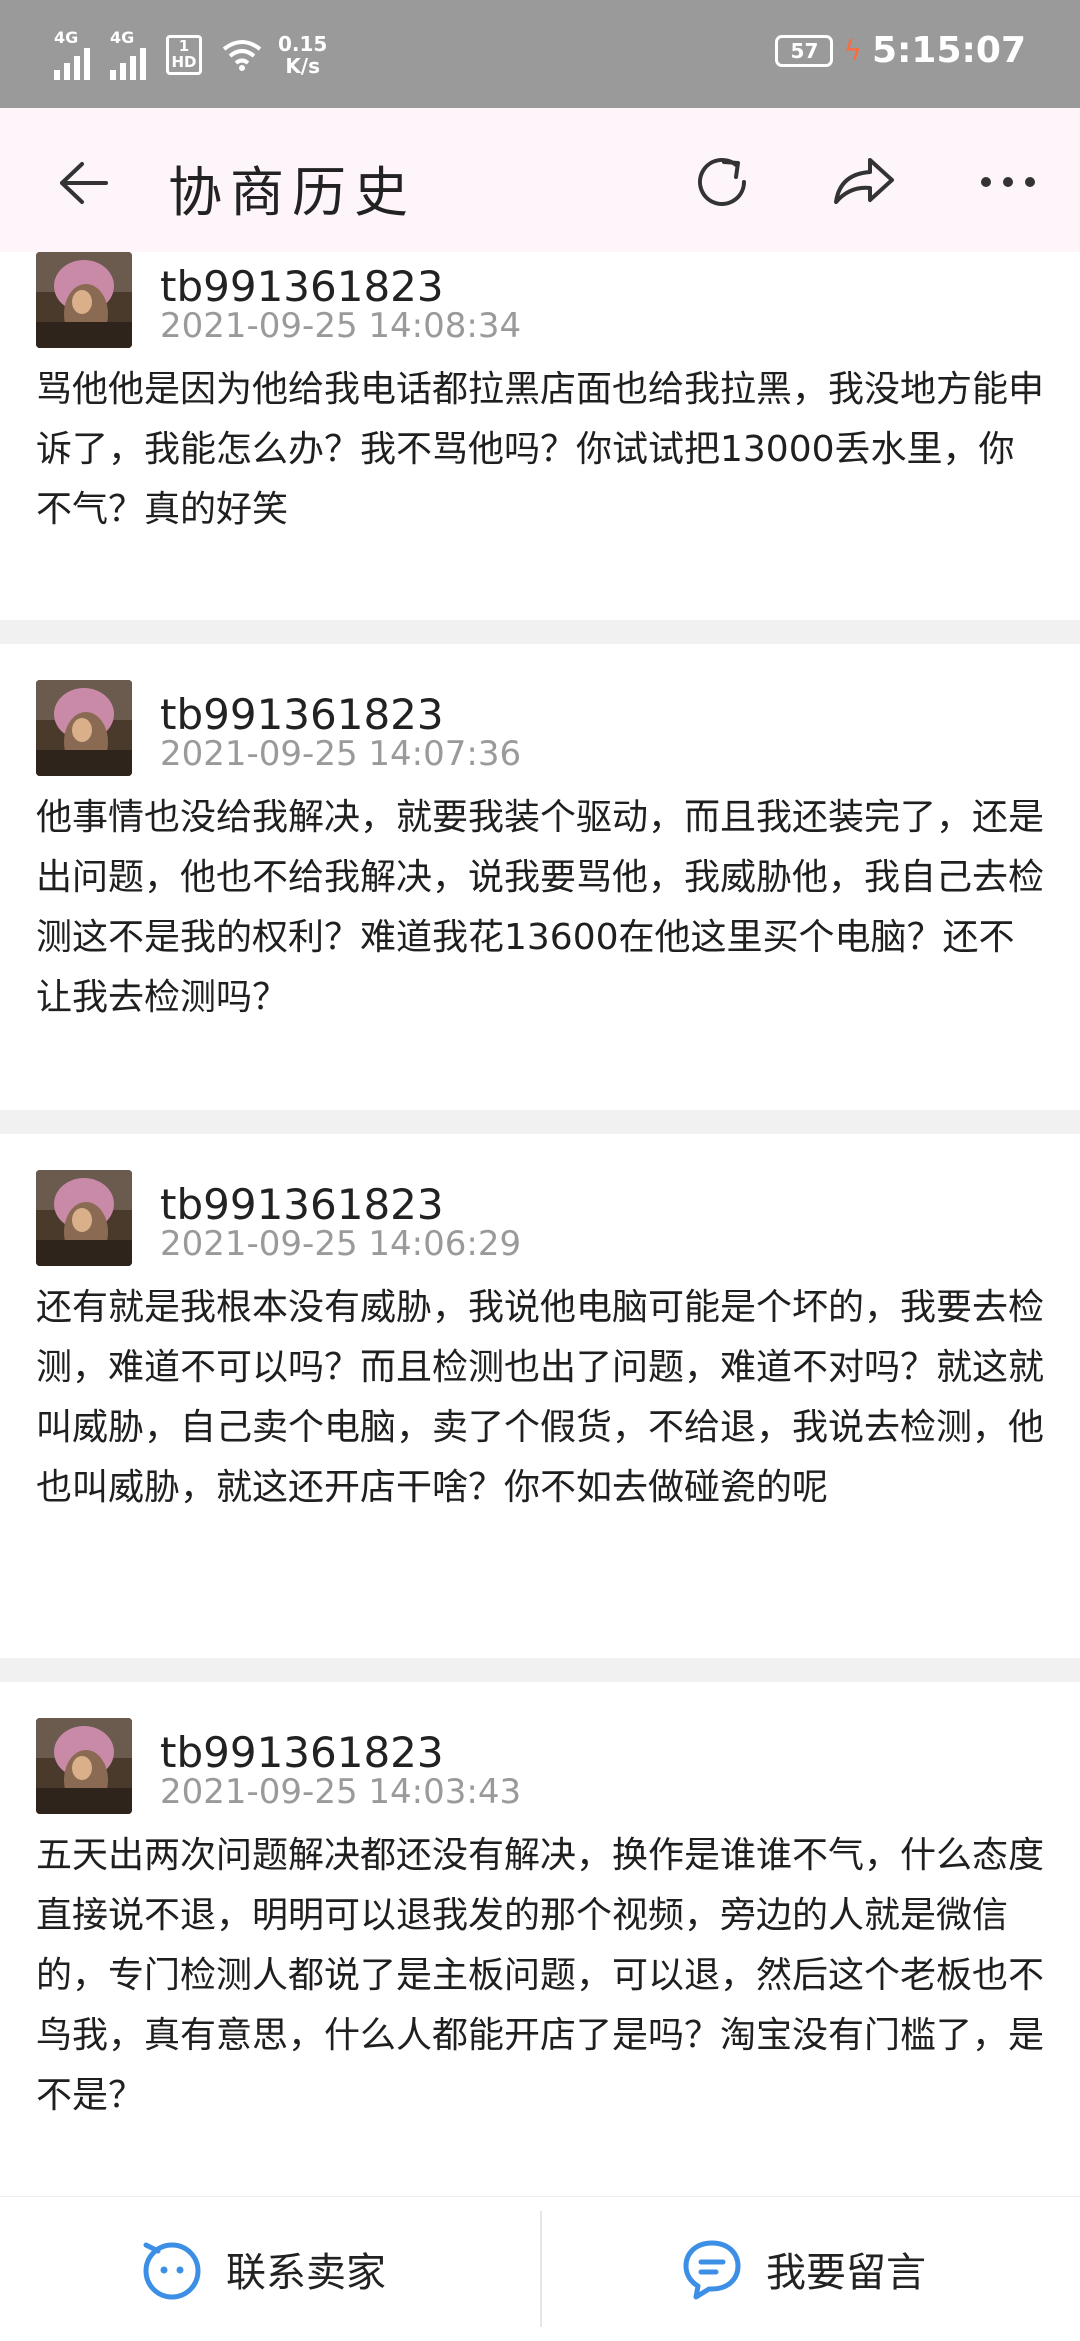 This screenshot has width=1080, height=2341. What do you see at coordinates (66, 37) in the screenshot?
I see `network-type-1: 4G` at bounding box center [66, 37].